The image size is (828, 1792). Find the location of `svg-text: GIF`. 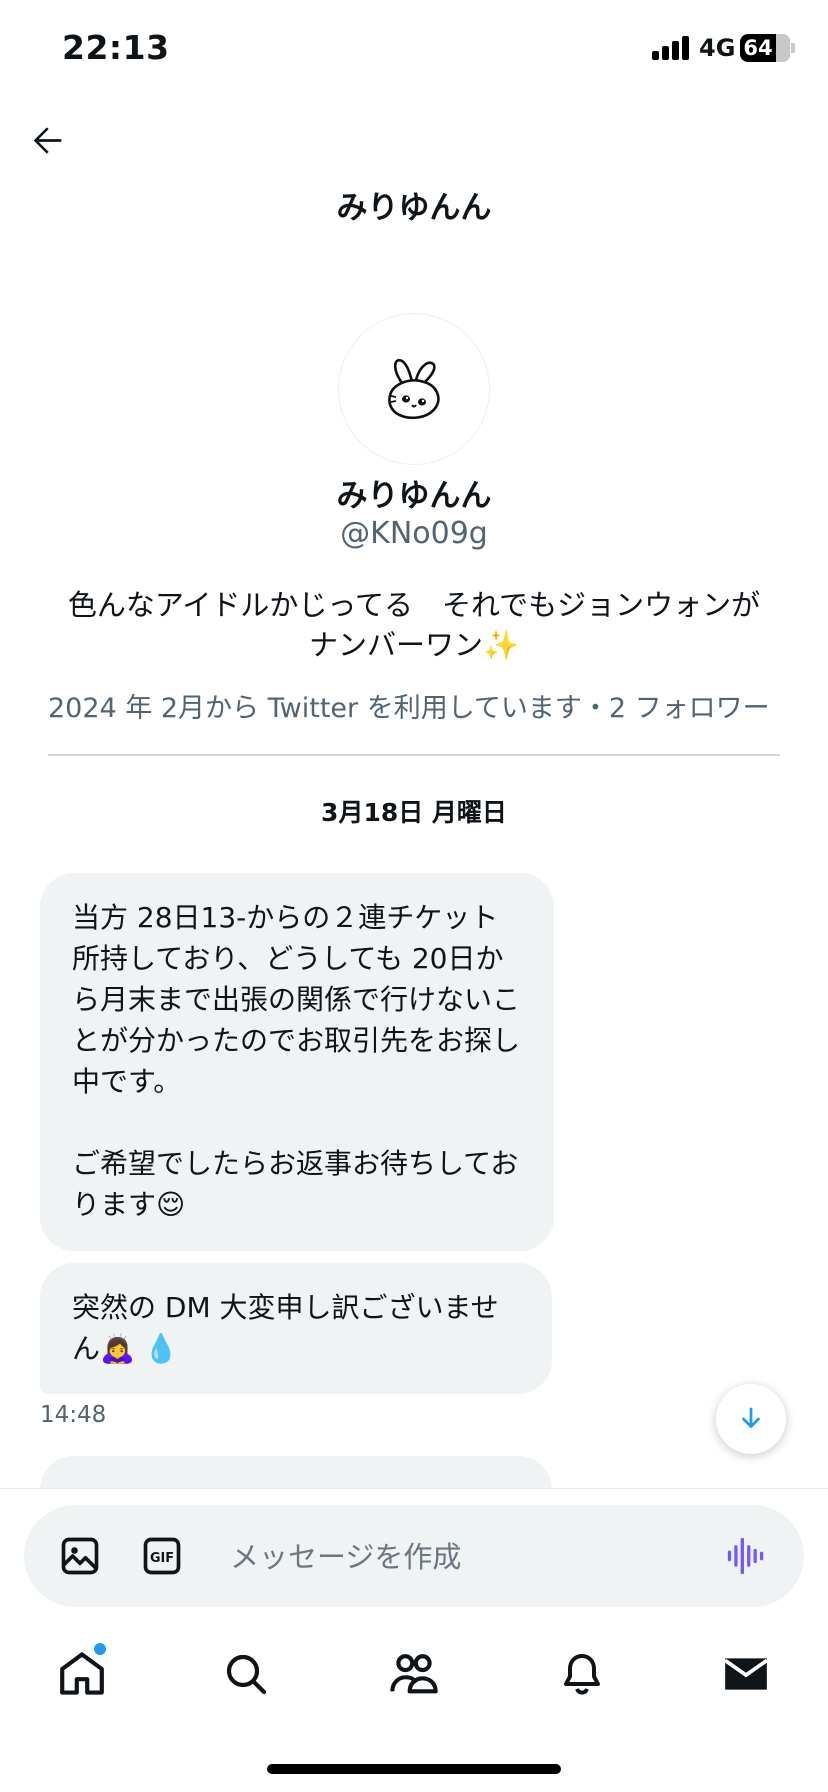

svg-text: GIF is located at coordinates (162, 1558).